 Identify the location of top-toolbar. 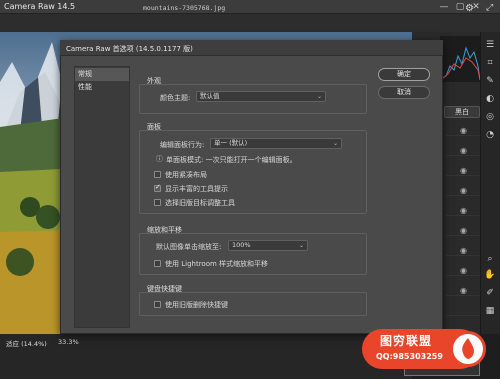
(250, 23).